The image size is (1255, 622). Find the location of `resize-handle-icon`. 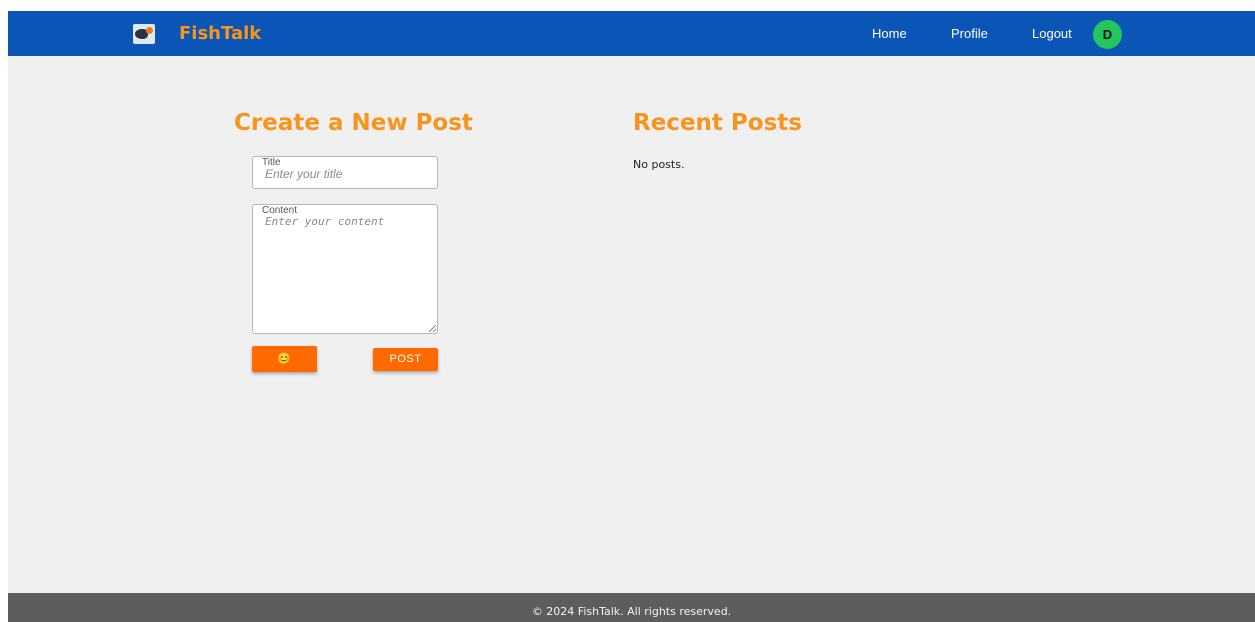

resize-handle-icon is located at coordinates (432, 328).